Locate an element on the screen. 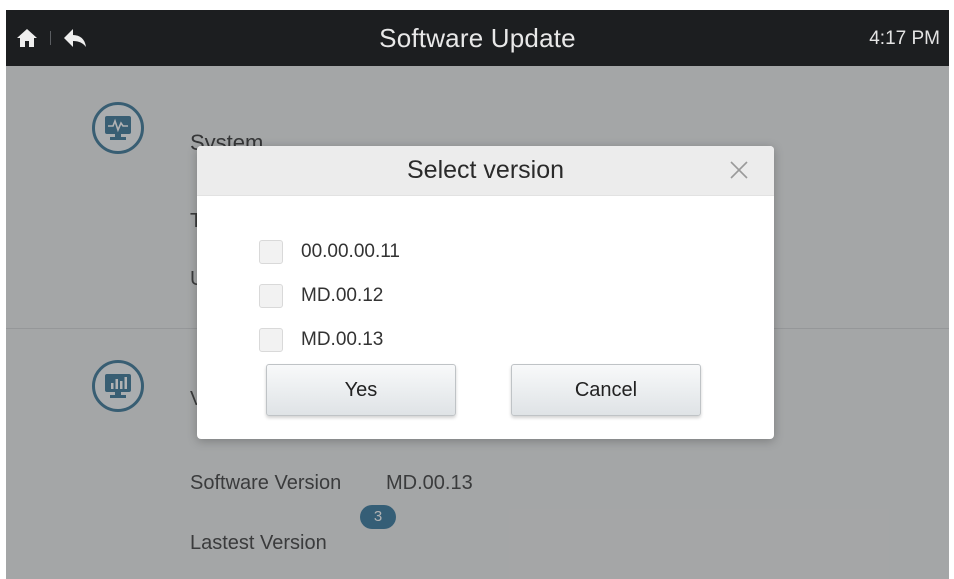 This screenshot has width=954, height=579. dialog-title: Select version is located at coordinates (485, 170).